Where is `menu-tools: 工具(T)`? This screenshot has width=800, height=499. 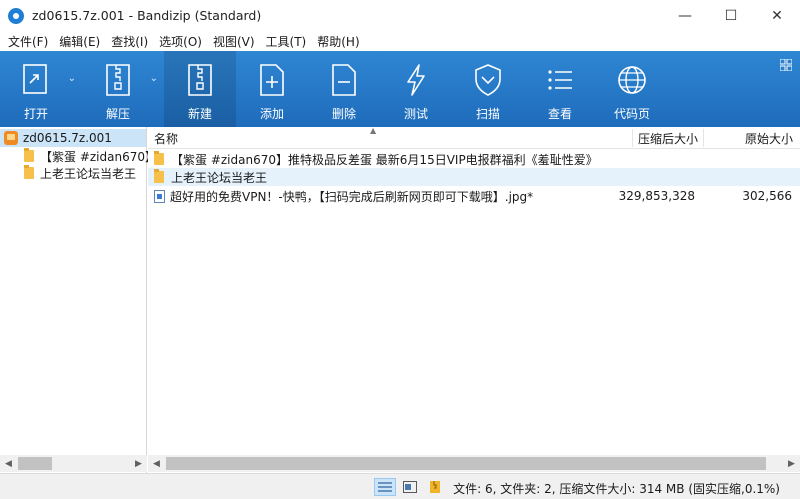
menu-tools: 工具(T) is located at coordinates (286, 41).